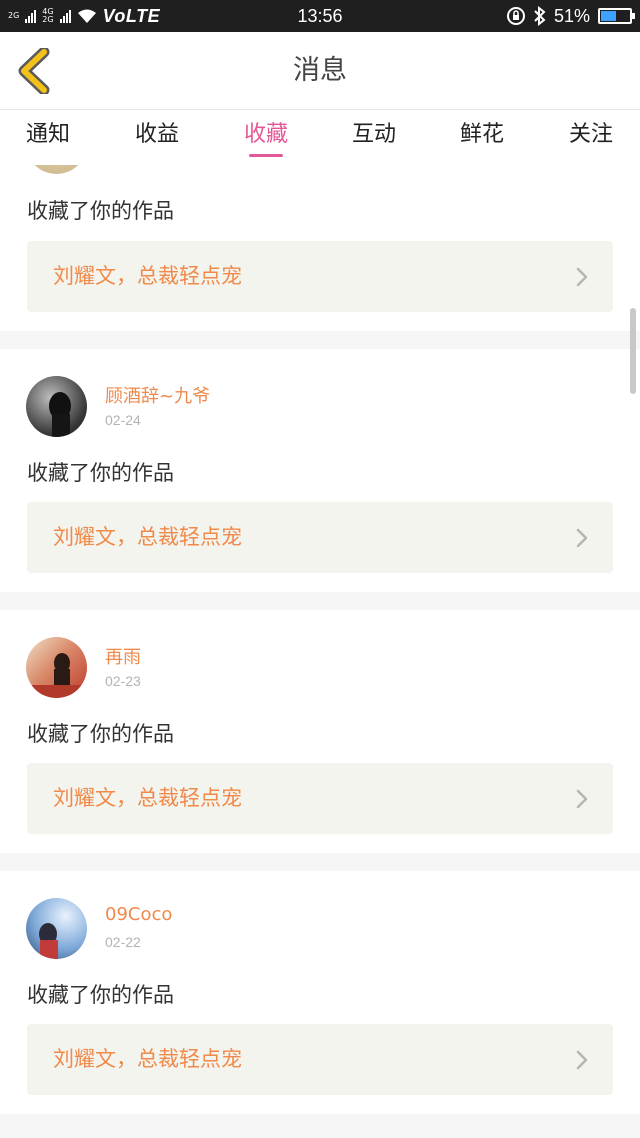 The width and height of the screenshot is (640, 1138). Describe the element at coordinates (591, 139) in the screenshot. I see `tab-following: 关注` at that location.